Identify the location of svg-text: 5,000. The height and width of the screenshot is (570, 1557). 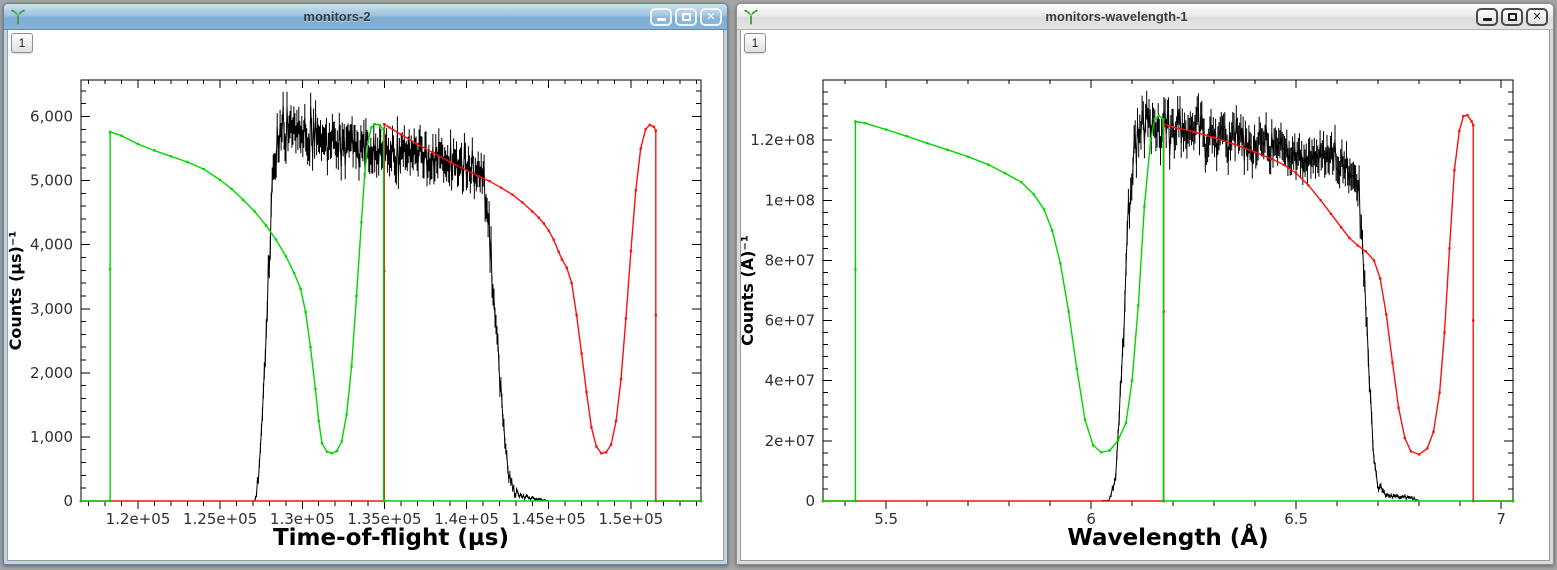
(51, 181).